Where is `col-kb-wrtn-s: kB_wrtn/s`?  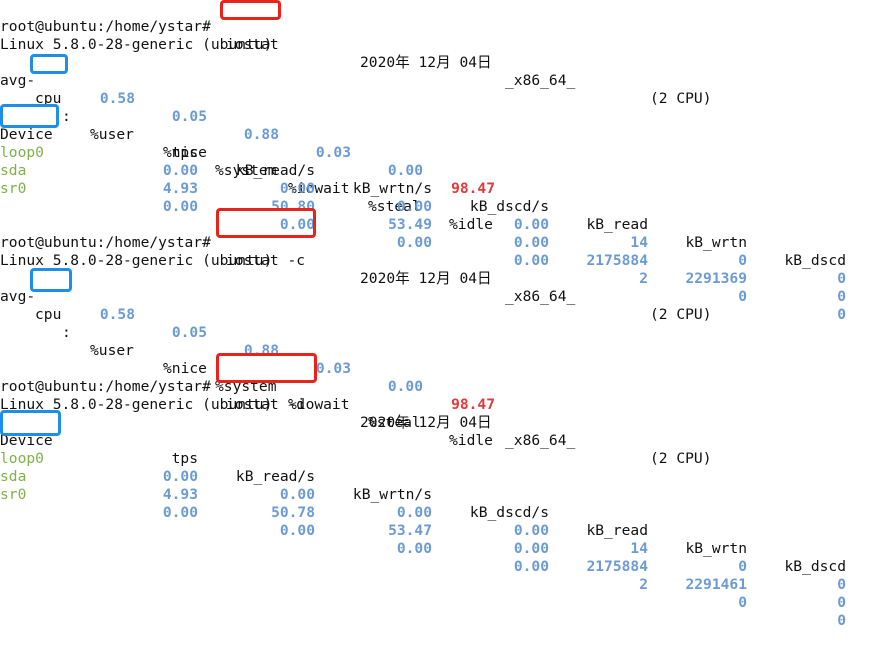 col-kb-wrtn-s: kB_wrtn/s is located at coordinates (392, 188).